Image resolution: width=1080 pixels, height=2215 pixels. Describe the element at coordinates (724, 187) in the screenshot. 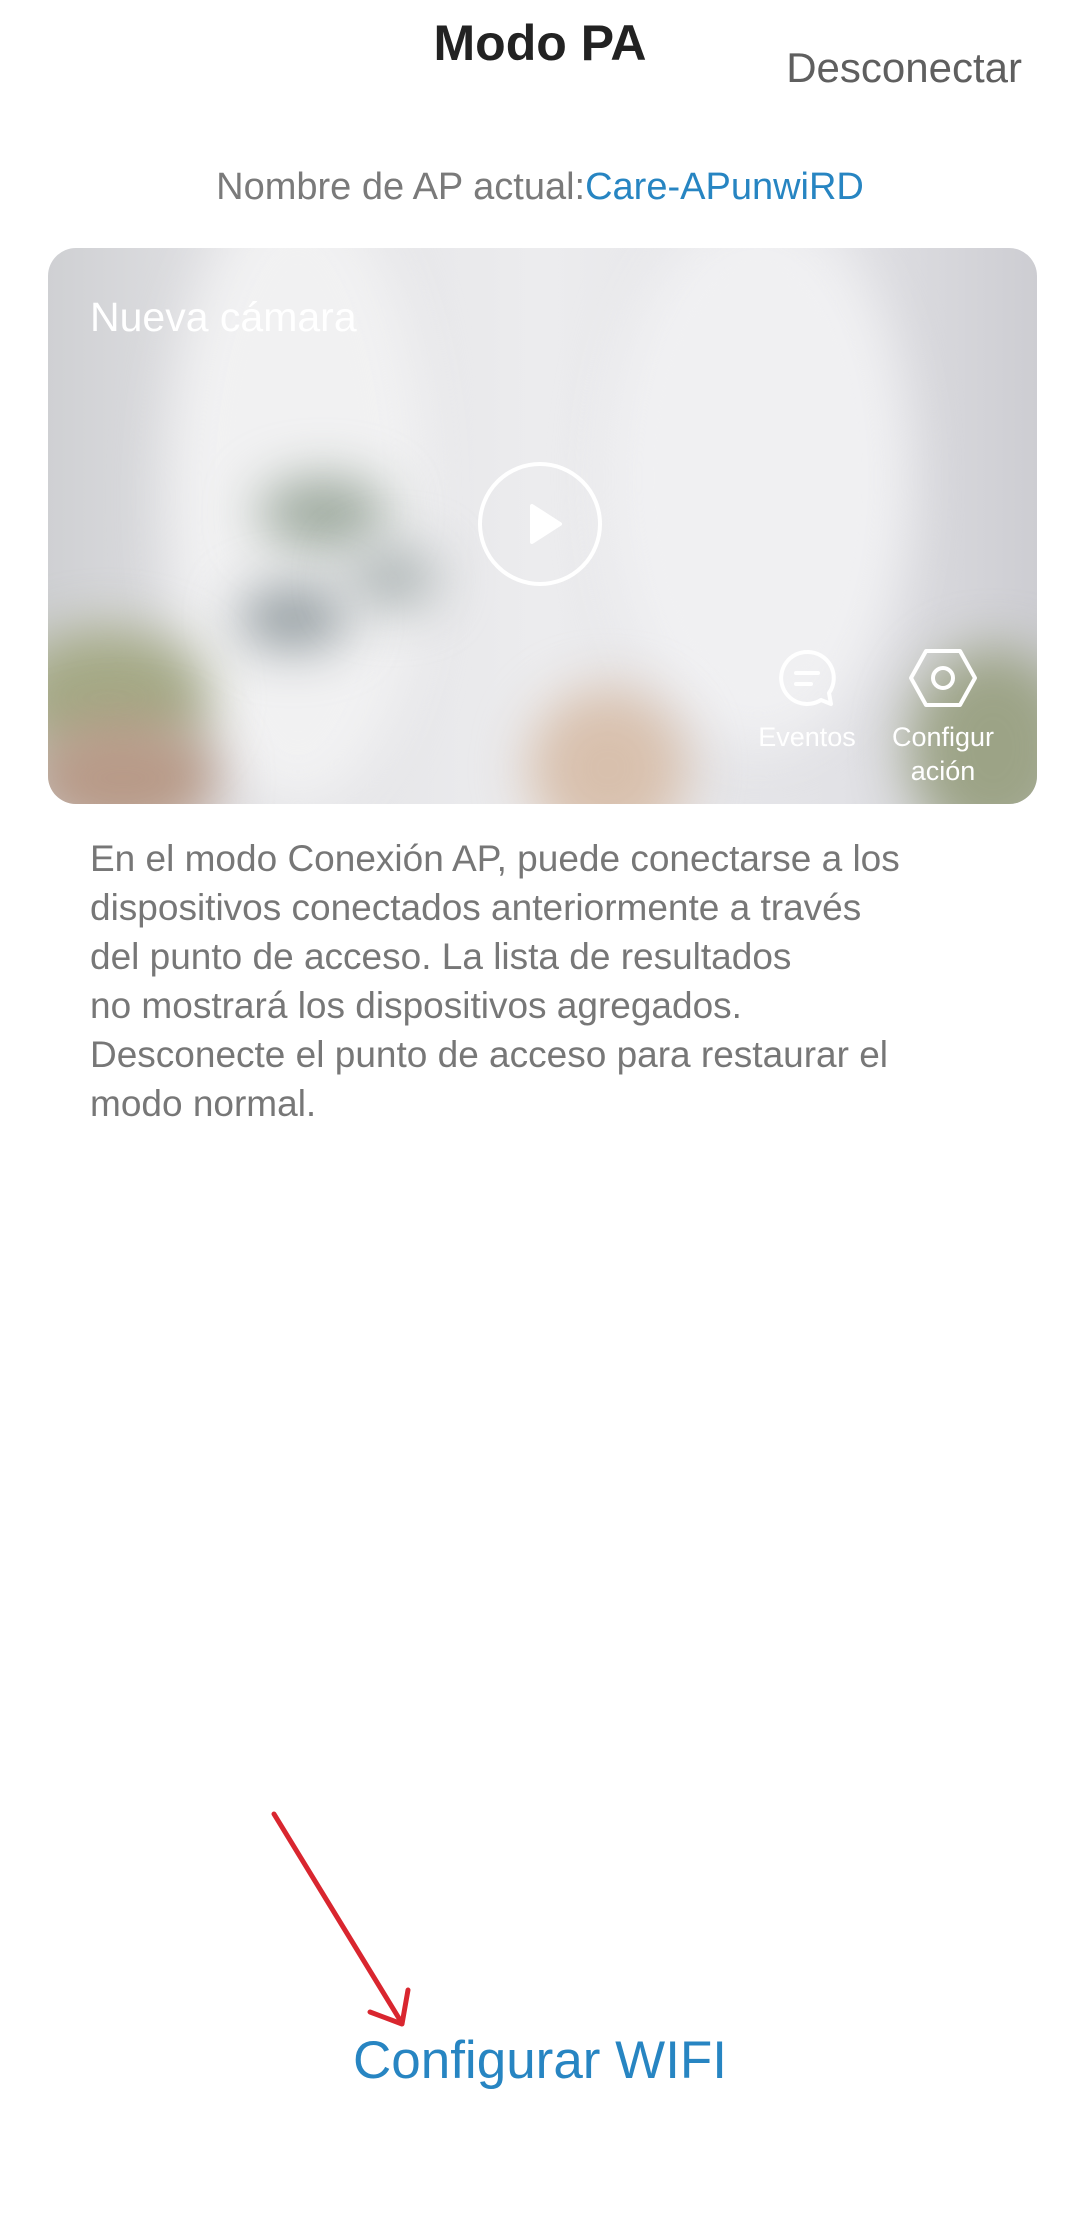

I see `current-ap-name: Care-APunwiRD` at that location.